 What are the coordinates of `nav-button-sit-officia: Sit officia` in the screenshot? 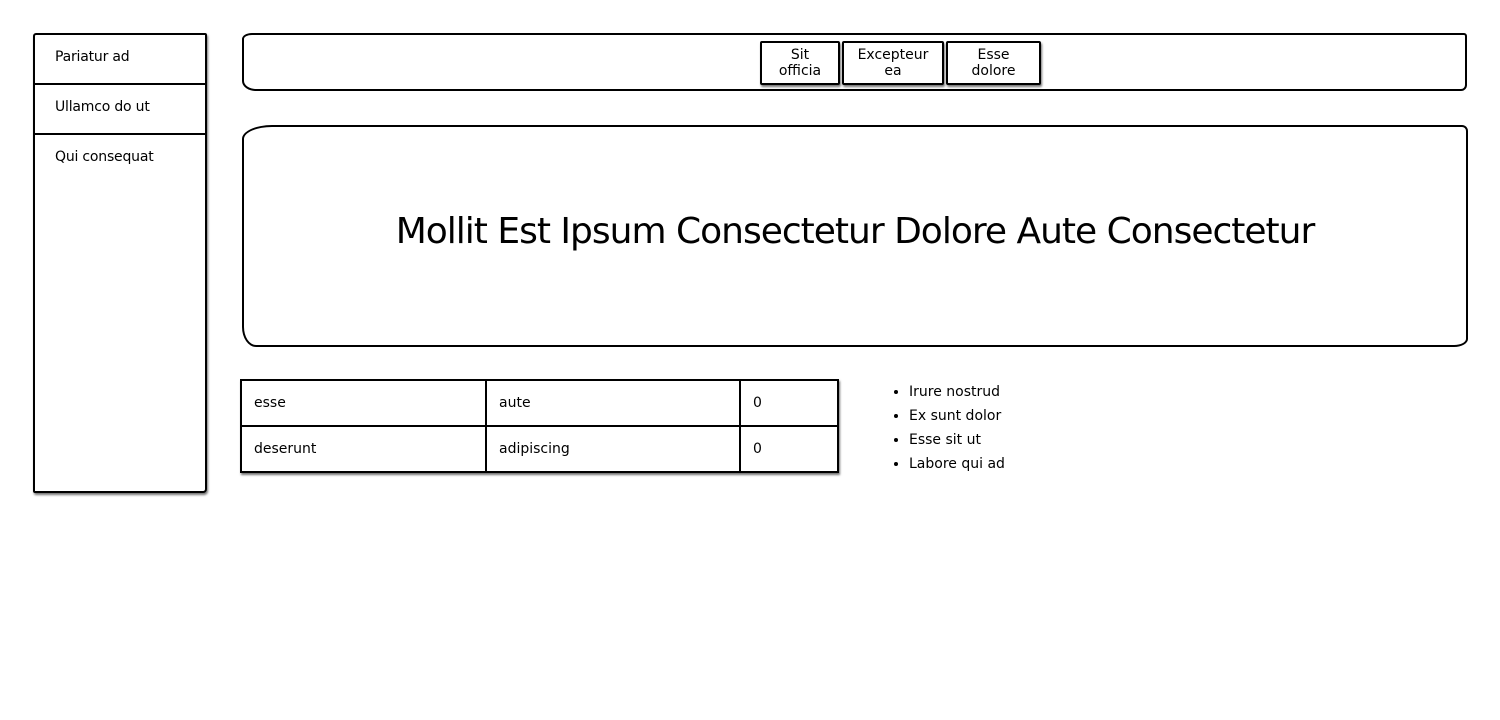 It's located at (800, 63).